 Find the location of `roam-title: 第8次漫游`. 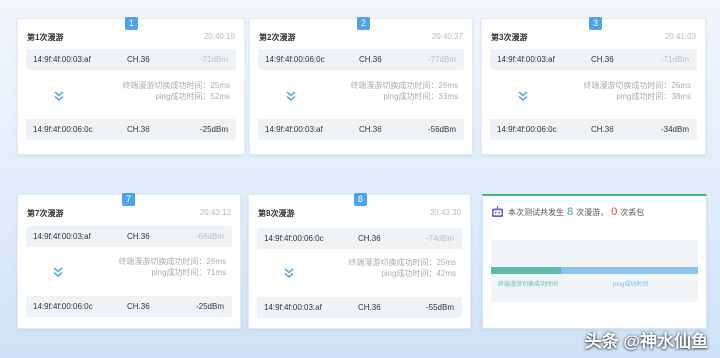

roam-title: 第8次漫游 is located at coordinates (276, 213).